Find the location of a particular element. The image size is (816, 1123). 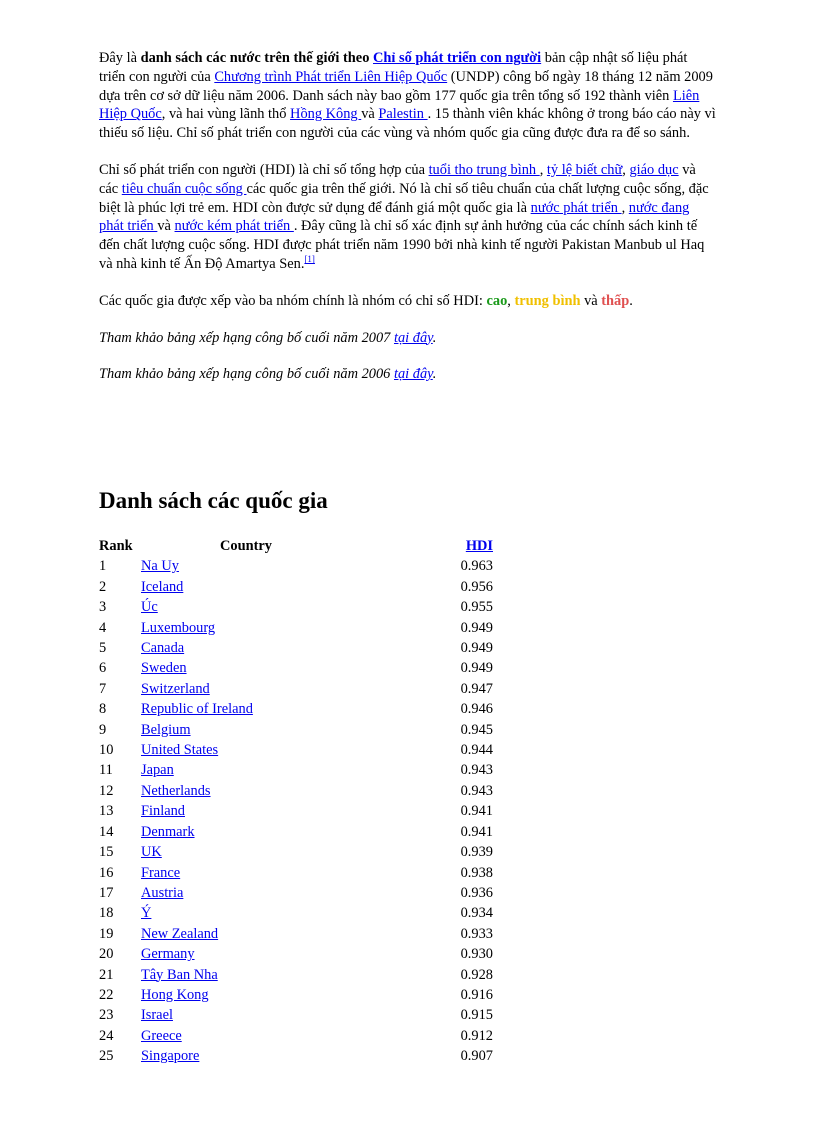

link-developed: nước phát triển is located at coordinates (576, 208).